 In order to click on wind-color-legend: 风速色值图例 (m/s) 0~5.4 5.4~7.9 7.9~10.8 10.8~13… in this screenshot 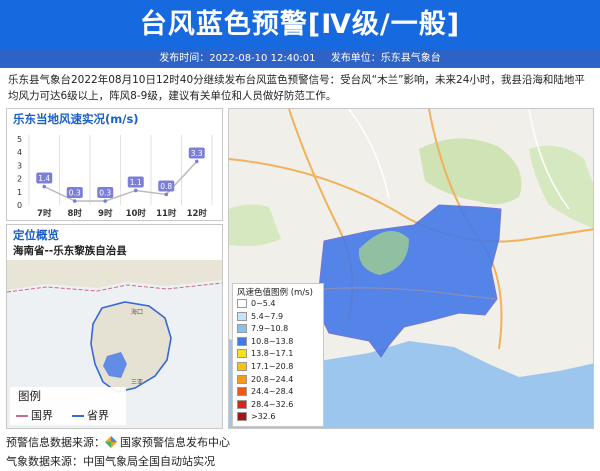, I will do `click(278, 355)`.